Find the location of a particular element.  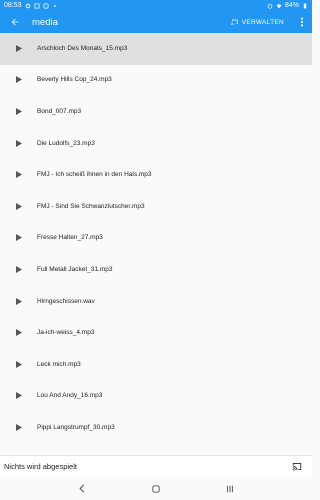

file-row: Ja-ich-weiss_4.mp3 is located at coordinates (156, 333).